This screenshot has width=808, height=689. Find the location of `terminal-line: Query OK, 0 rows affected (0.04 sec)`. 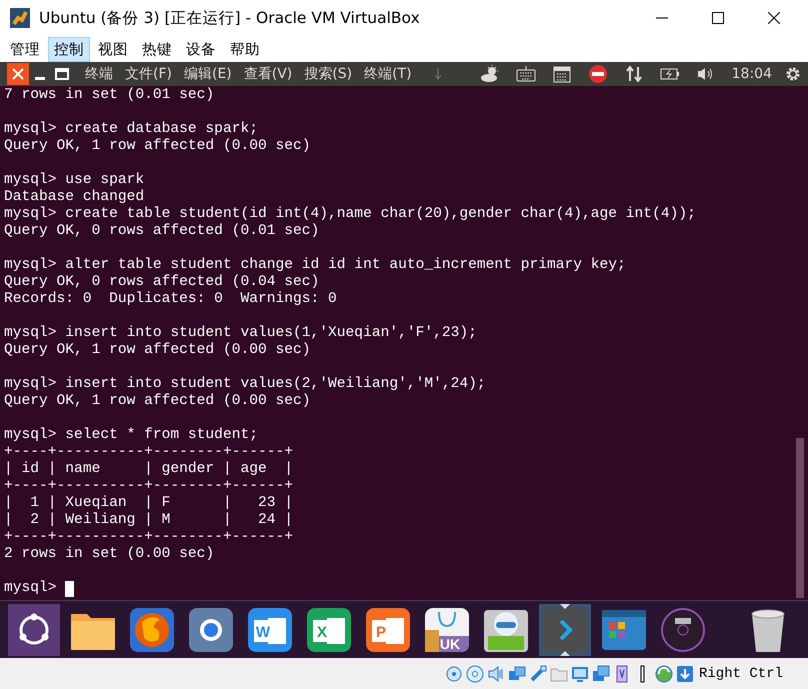

terminal-line: Query OK, 0 rows affected (0.04 sec) is located at coordinates (162, 282).